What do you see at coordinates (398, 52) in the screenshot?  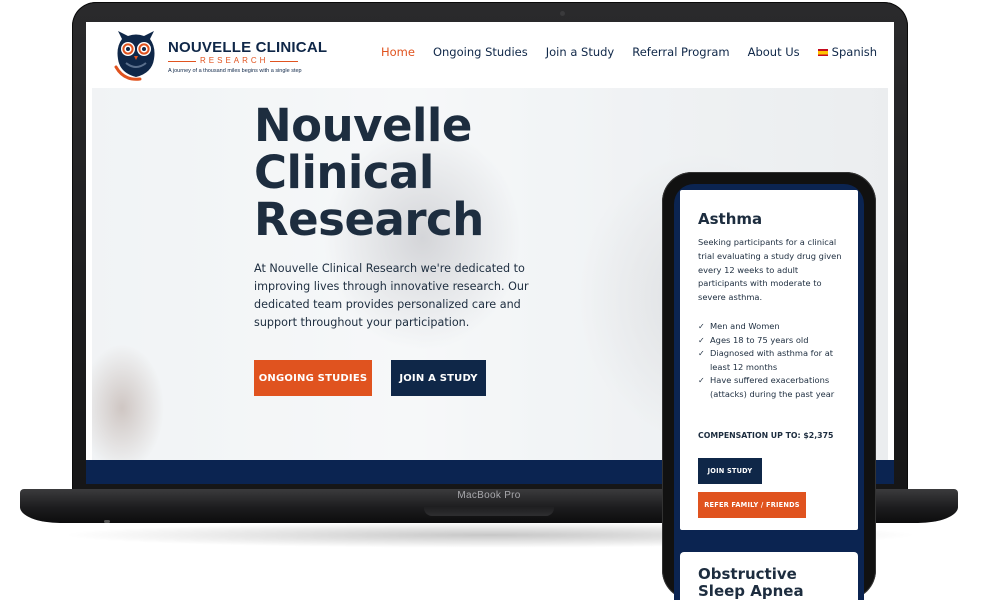 I see `nav-home: Home` at bounding box center [398, 52].